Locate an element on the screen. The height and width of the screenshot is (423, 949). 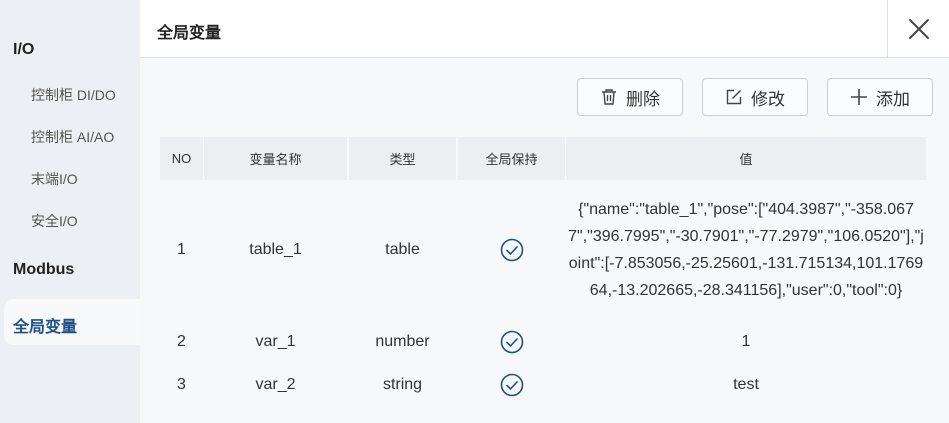
add-button: 添加 is located at coordinates (880, 97).